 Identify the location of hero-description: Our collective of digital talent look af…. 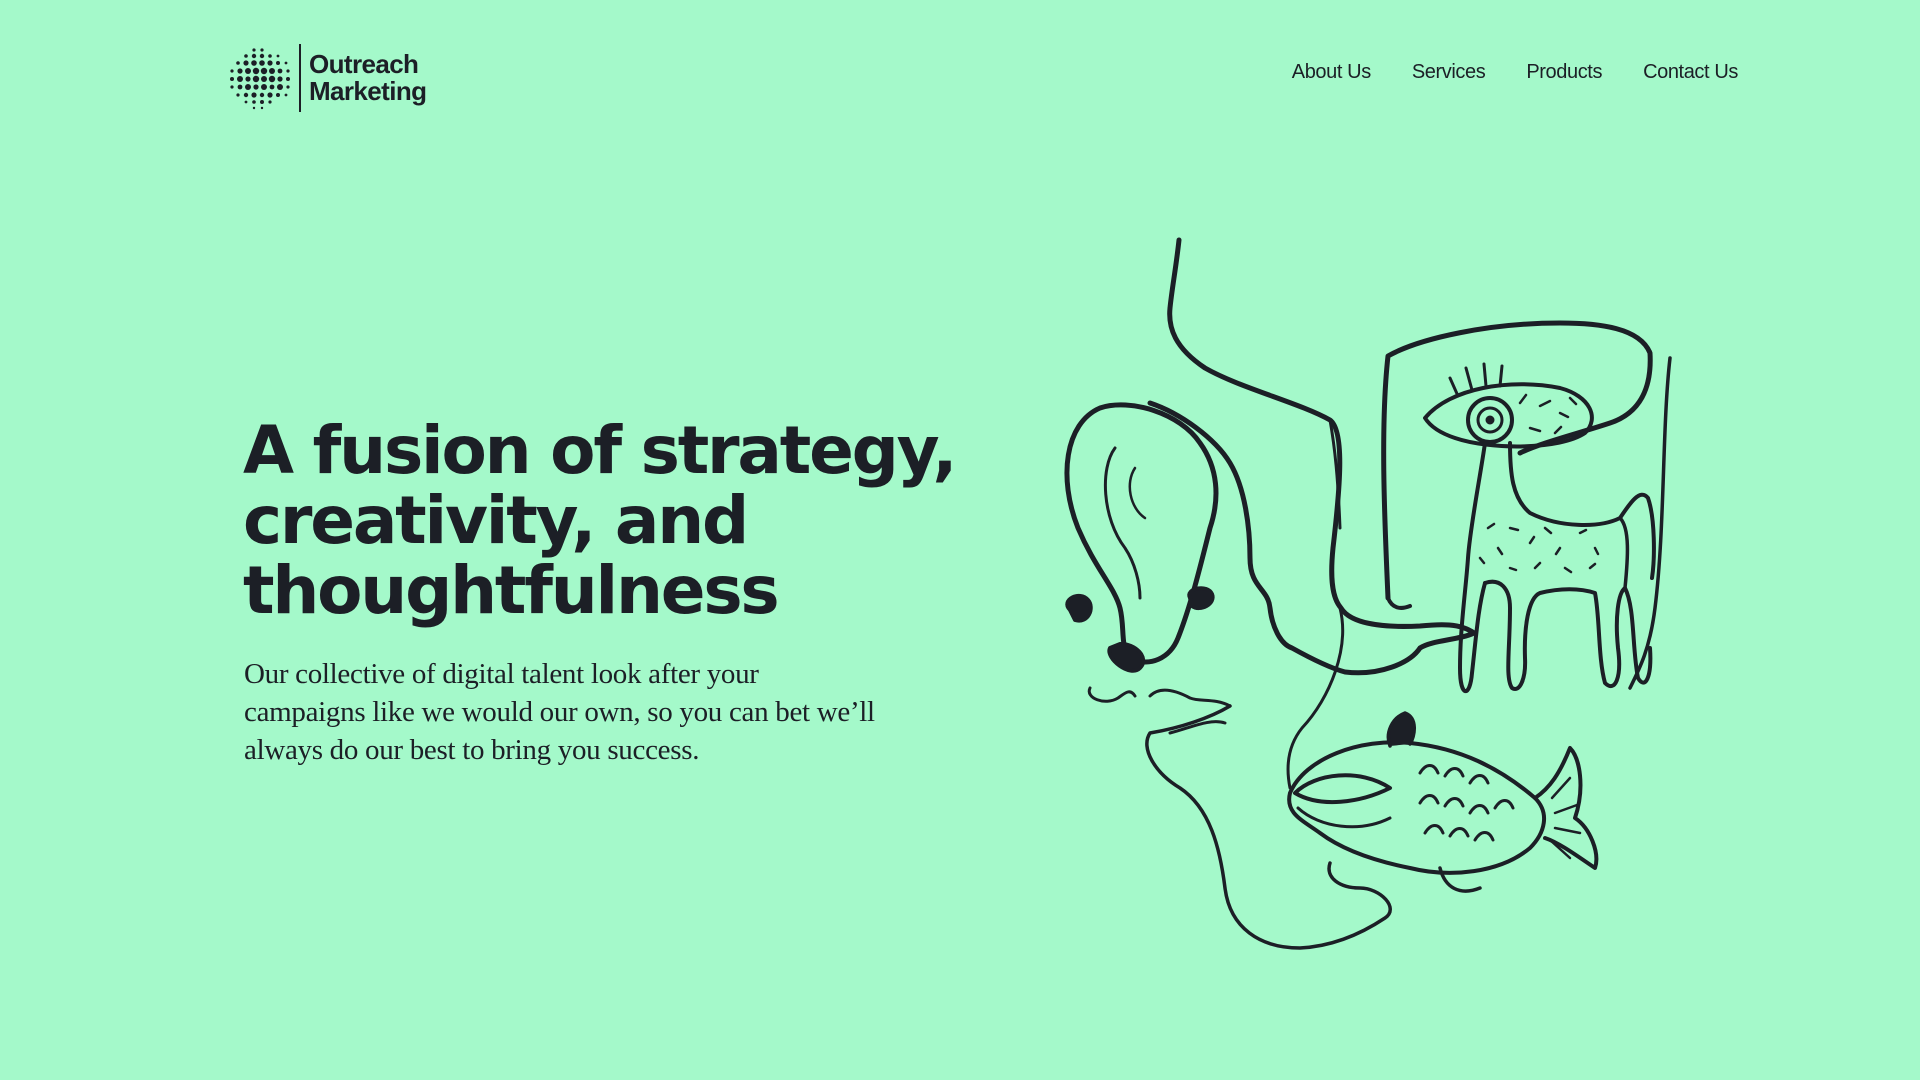
(559, 712).